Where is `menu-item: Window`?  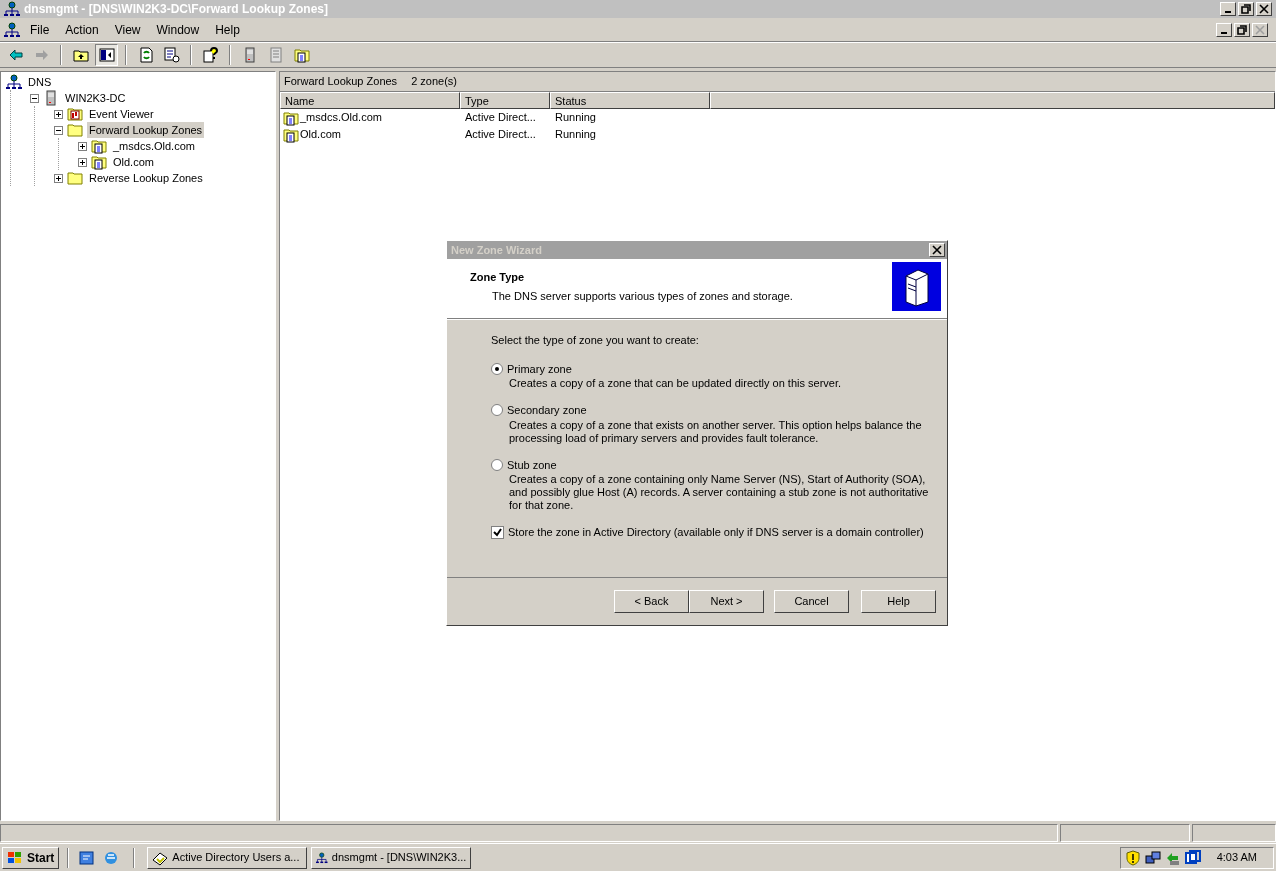 menu-item: Window is located at coordinates (178, 29).